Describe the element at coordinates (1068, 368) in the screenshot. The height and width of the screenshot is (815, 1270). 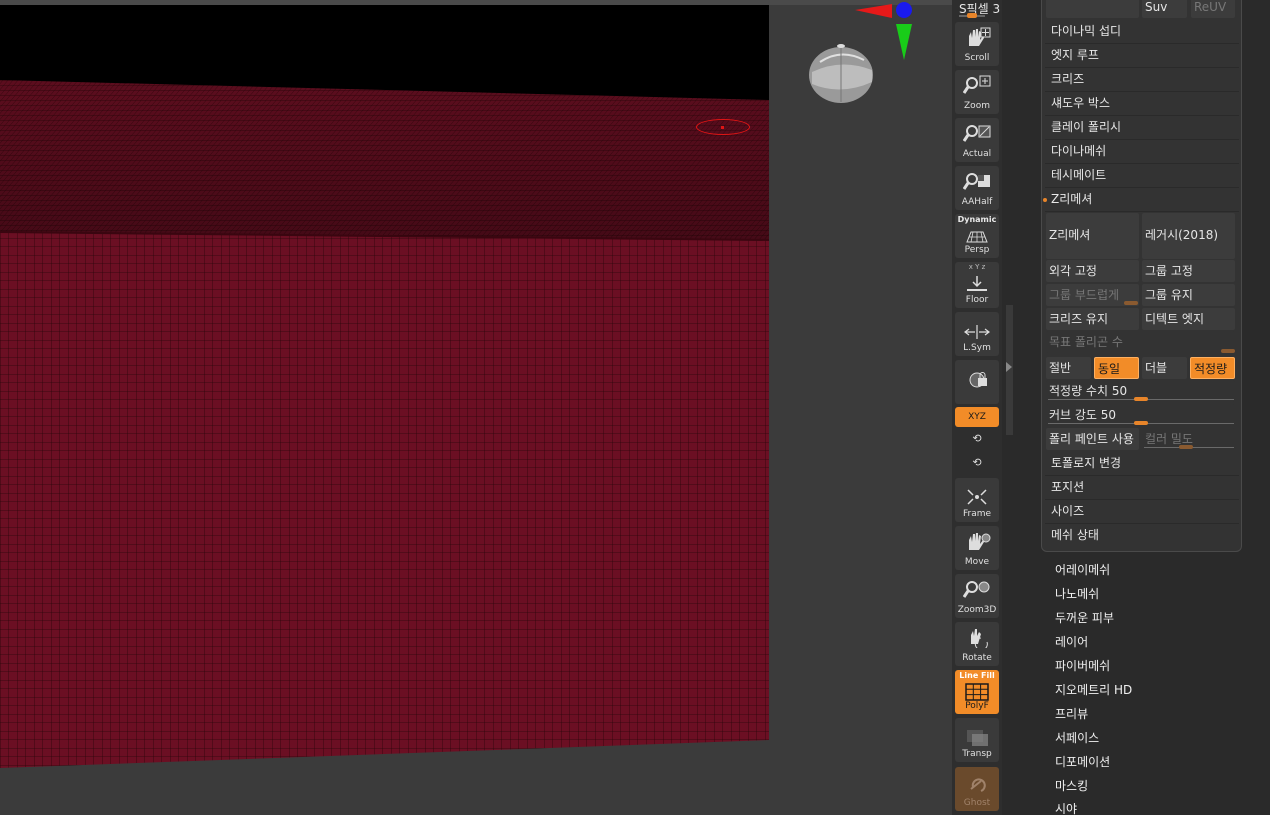
I see `half-button: 절반` at that location.